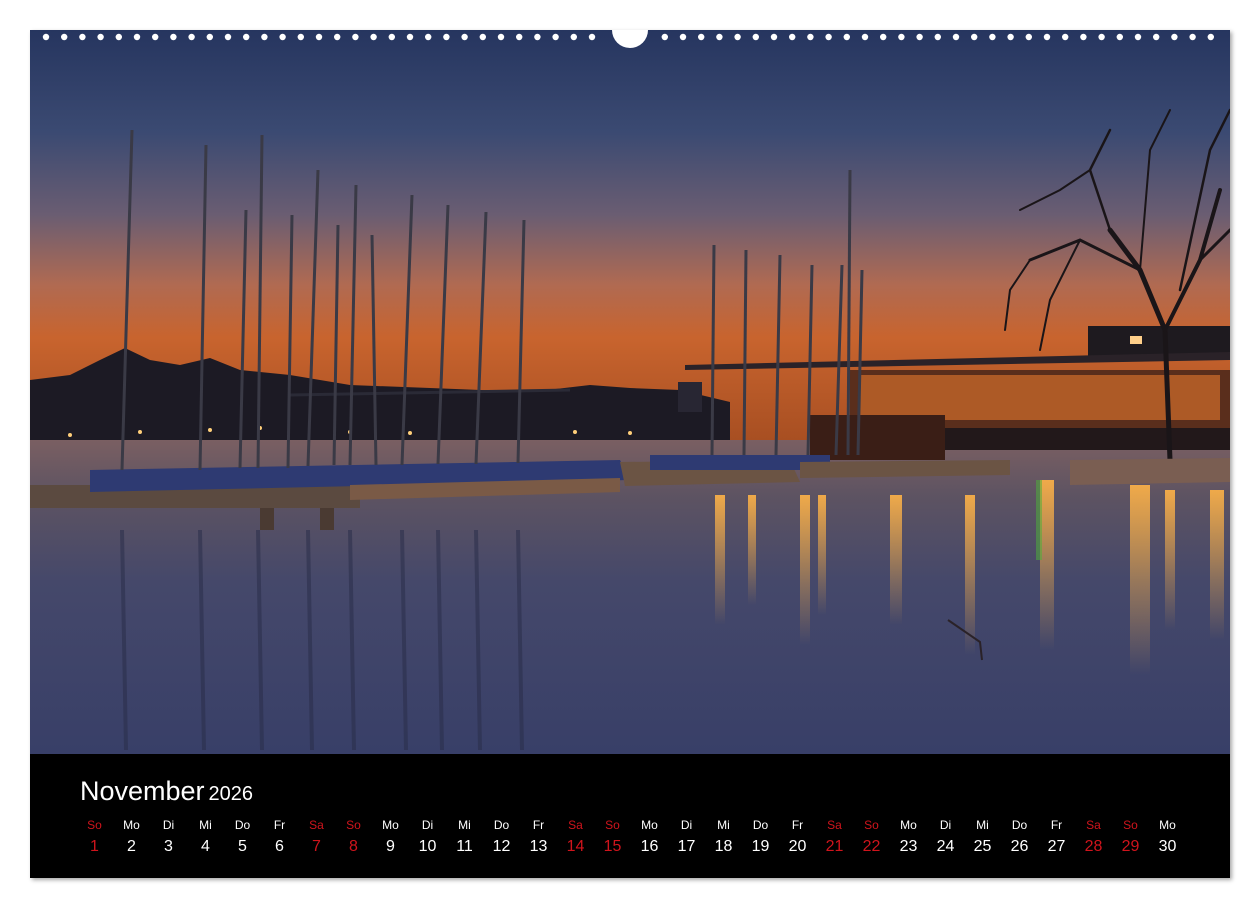 This screenshot has height=908, width=1260. Describe the element at coordinates (760, 846) in the screenshot. I see `day-number: 19` at that location.